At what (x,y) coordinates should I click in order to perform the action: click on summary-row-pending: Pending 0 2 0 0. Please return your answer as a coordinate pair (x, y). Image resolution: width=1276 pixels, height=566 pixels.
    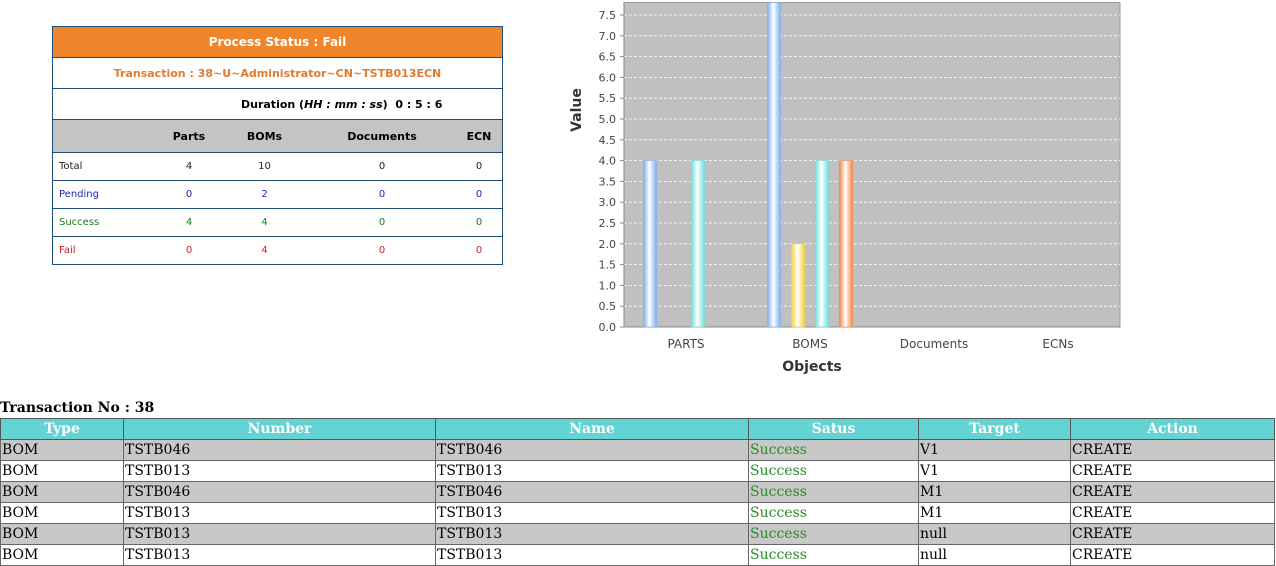
    Looking at the image, I should click on (277, 194).